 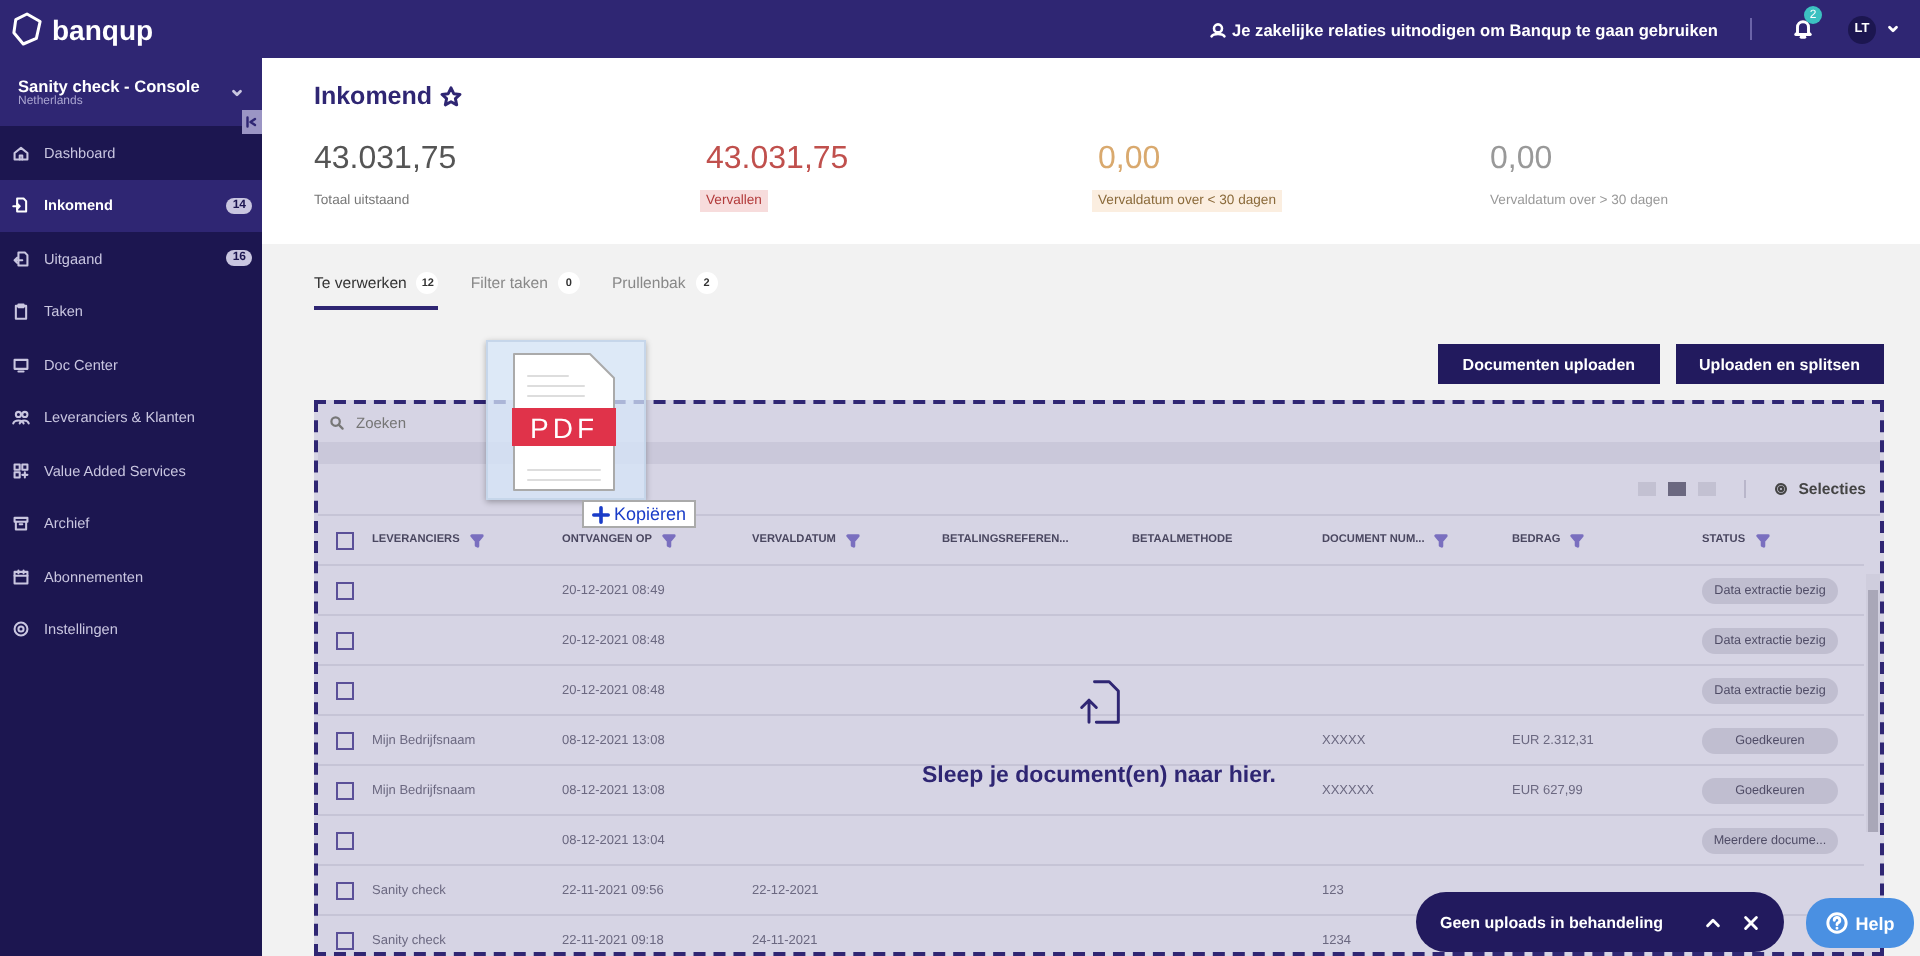 What do you see at coordinates (1751, 922) in the screenshot?
I see `close-icon` at bounding box center [1751, 922].